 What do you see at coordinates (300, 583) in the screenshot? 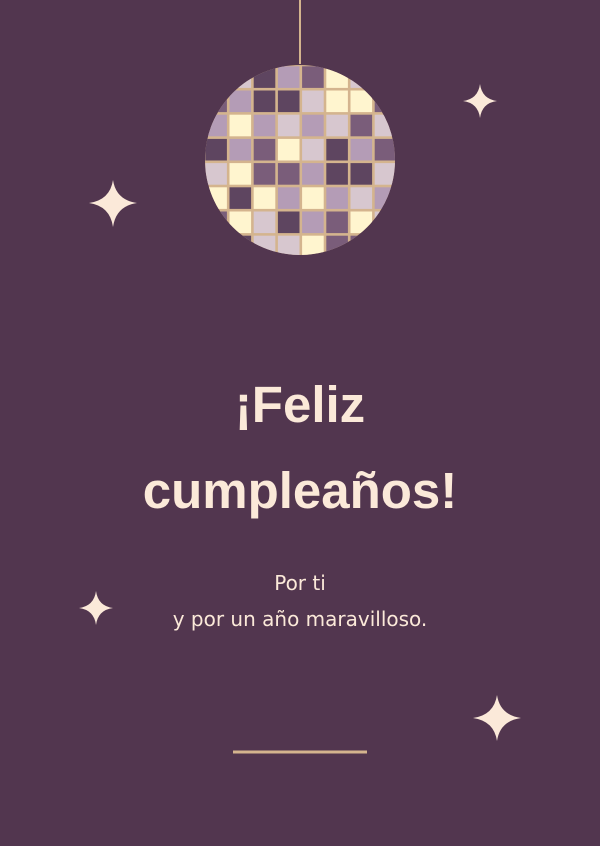
I see `message-line-1: Por ti` at bounding box center [300, 583].